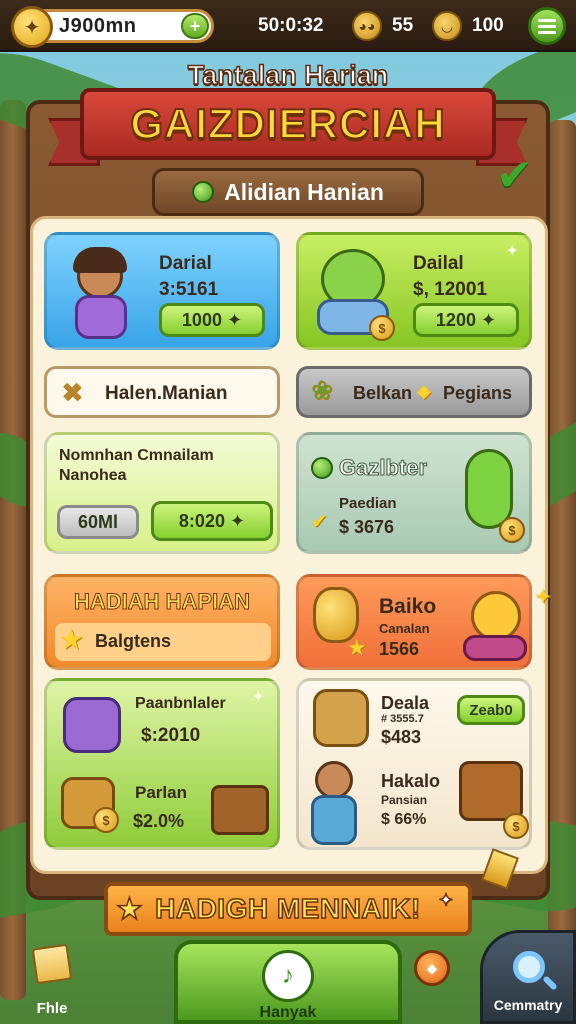  Describe the element at coordinates (547, 26) in the screenshot. I see `menu-button` at that location.